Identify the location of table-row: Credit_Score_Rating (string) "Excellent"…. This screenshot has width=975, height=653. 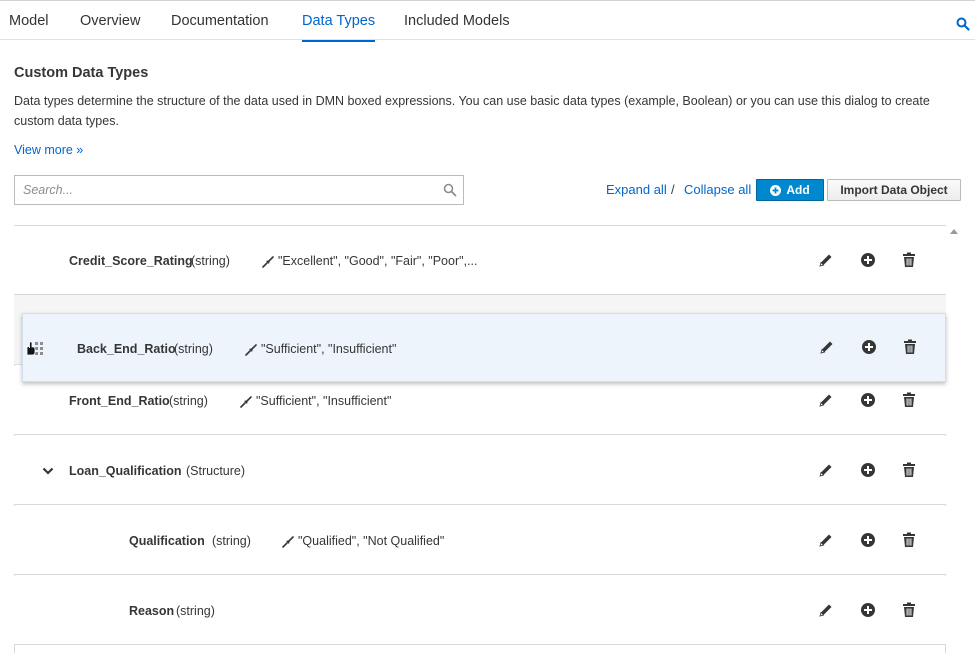
(480, 260).